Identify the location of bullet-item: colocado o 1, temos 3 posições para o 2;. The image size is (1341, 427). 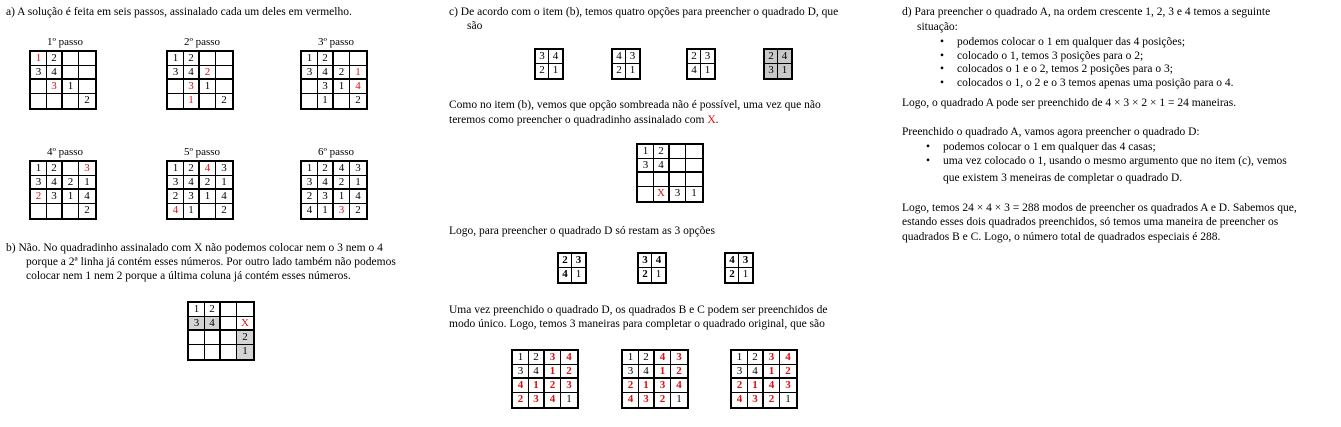
(1087, 57).